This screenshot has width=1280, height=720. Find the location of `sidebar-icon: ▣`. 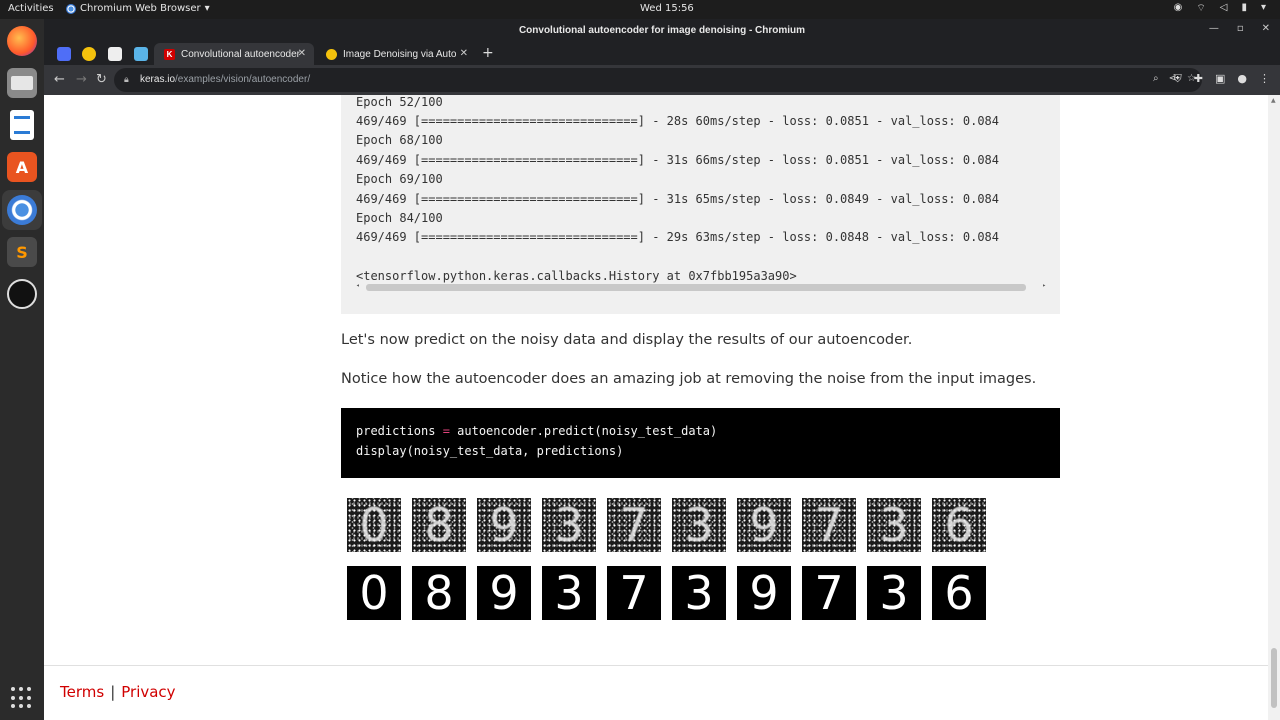

sidebar-icon: ▣ is located at coordinates (1220, 79).